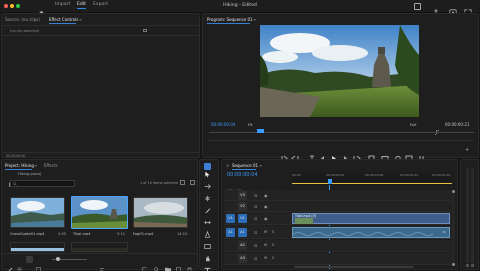  What do you see at coordinates (63, 19) in the screenshot?
I see `tab-effect-controls: Effect Controls` at bounding box center [63, 19].